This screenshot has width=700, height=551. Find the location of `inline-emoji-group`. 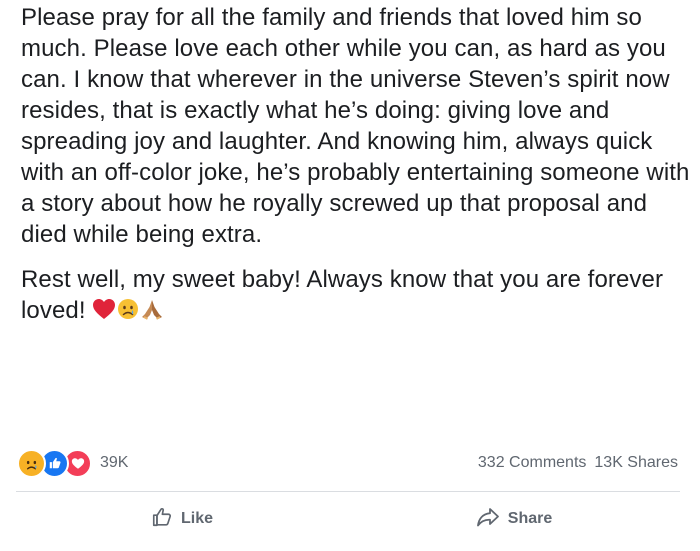

inline-emoji-group is located at coordinates (128, 312).